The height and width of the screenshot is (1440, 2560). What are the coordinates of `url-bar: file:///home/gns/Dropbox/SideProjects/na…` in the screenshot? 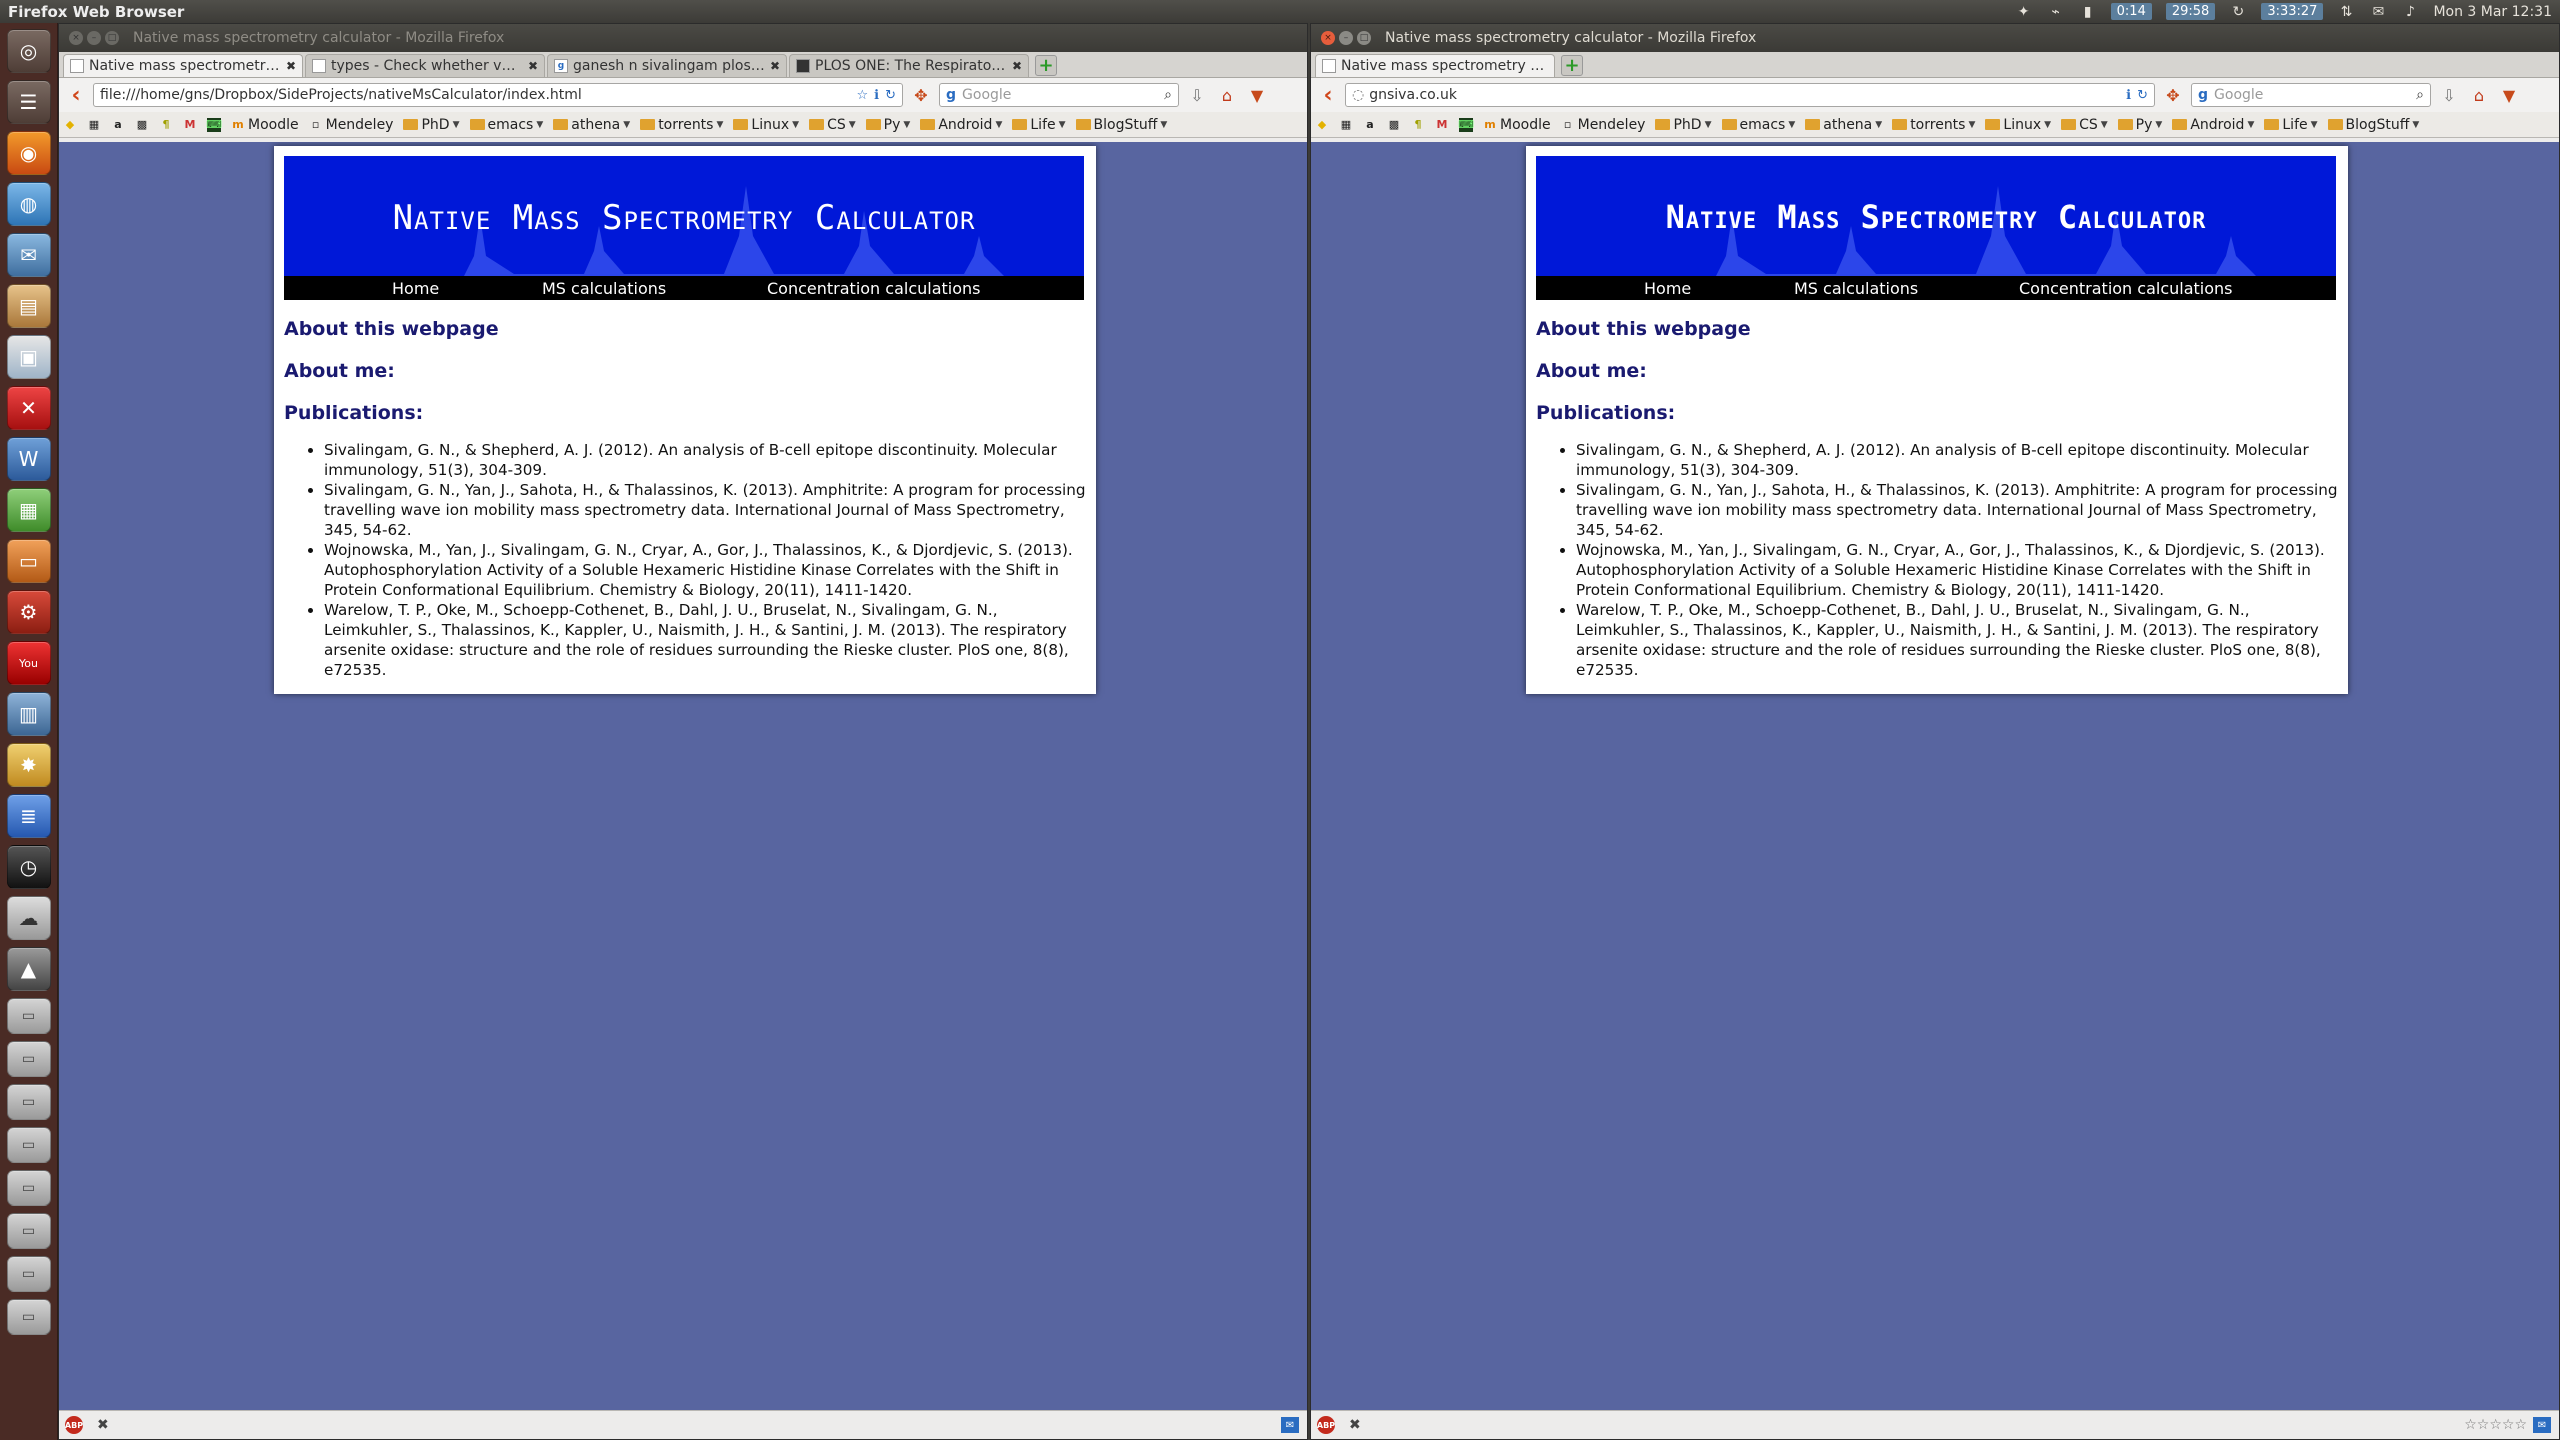 It's located at (498, 95).